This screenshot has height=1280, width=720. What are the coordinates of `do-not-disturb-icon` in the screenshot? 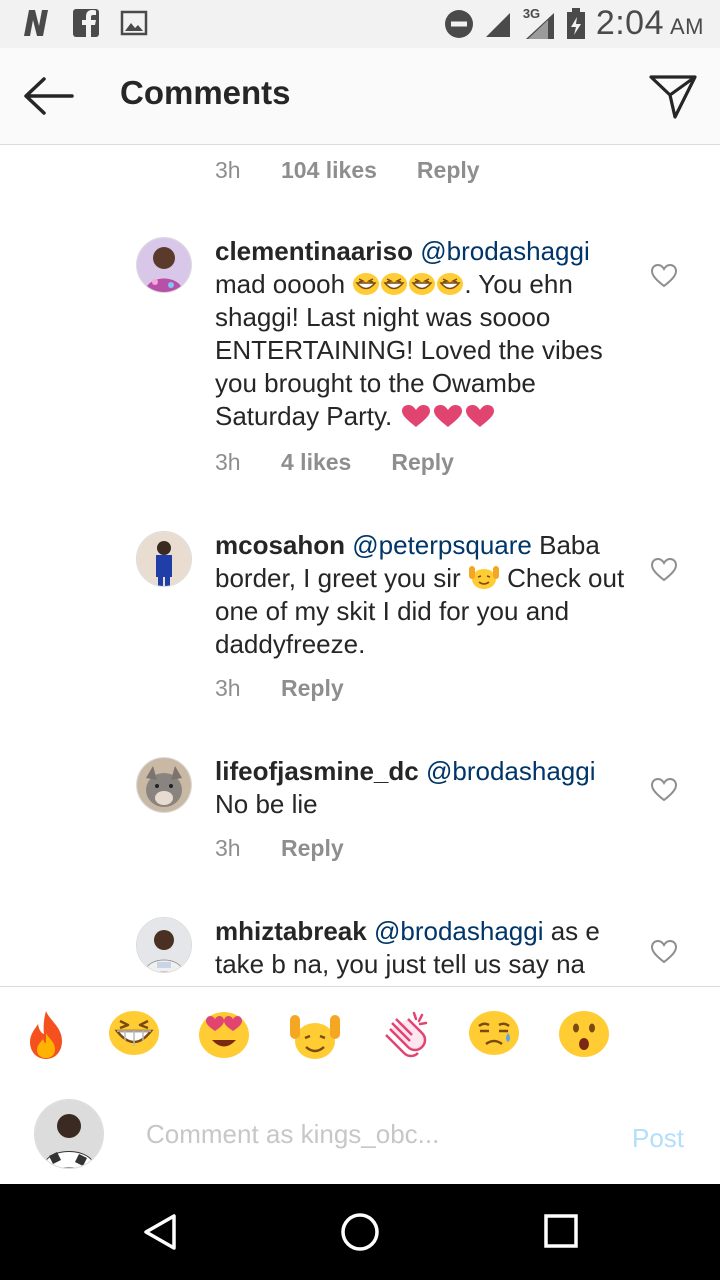 It's located at (458, 23).